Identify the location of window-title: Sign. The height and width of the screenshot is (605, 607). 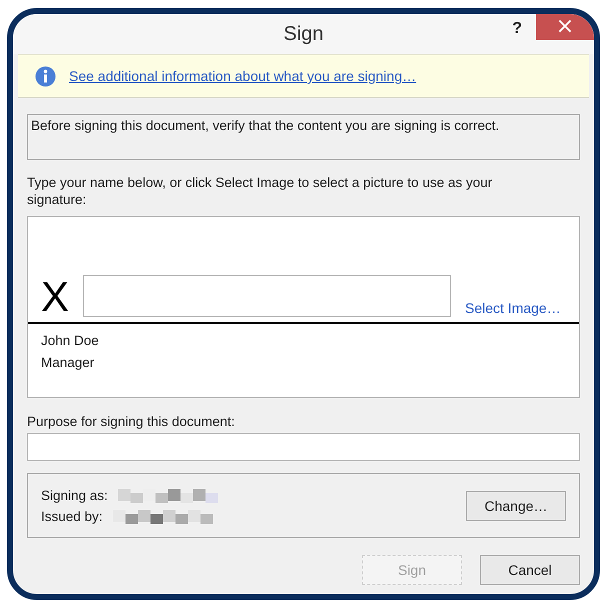
(303, 34).